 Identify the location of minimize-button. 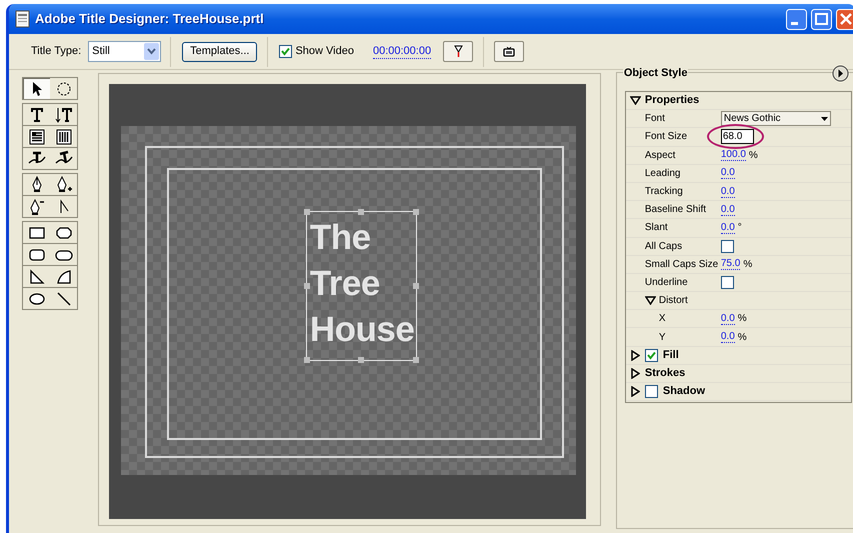
(796, 19).